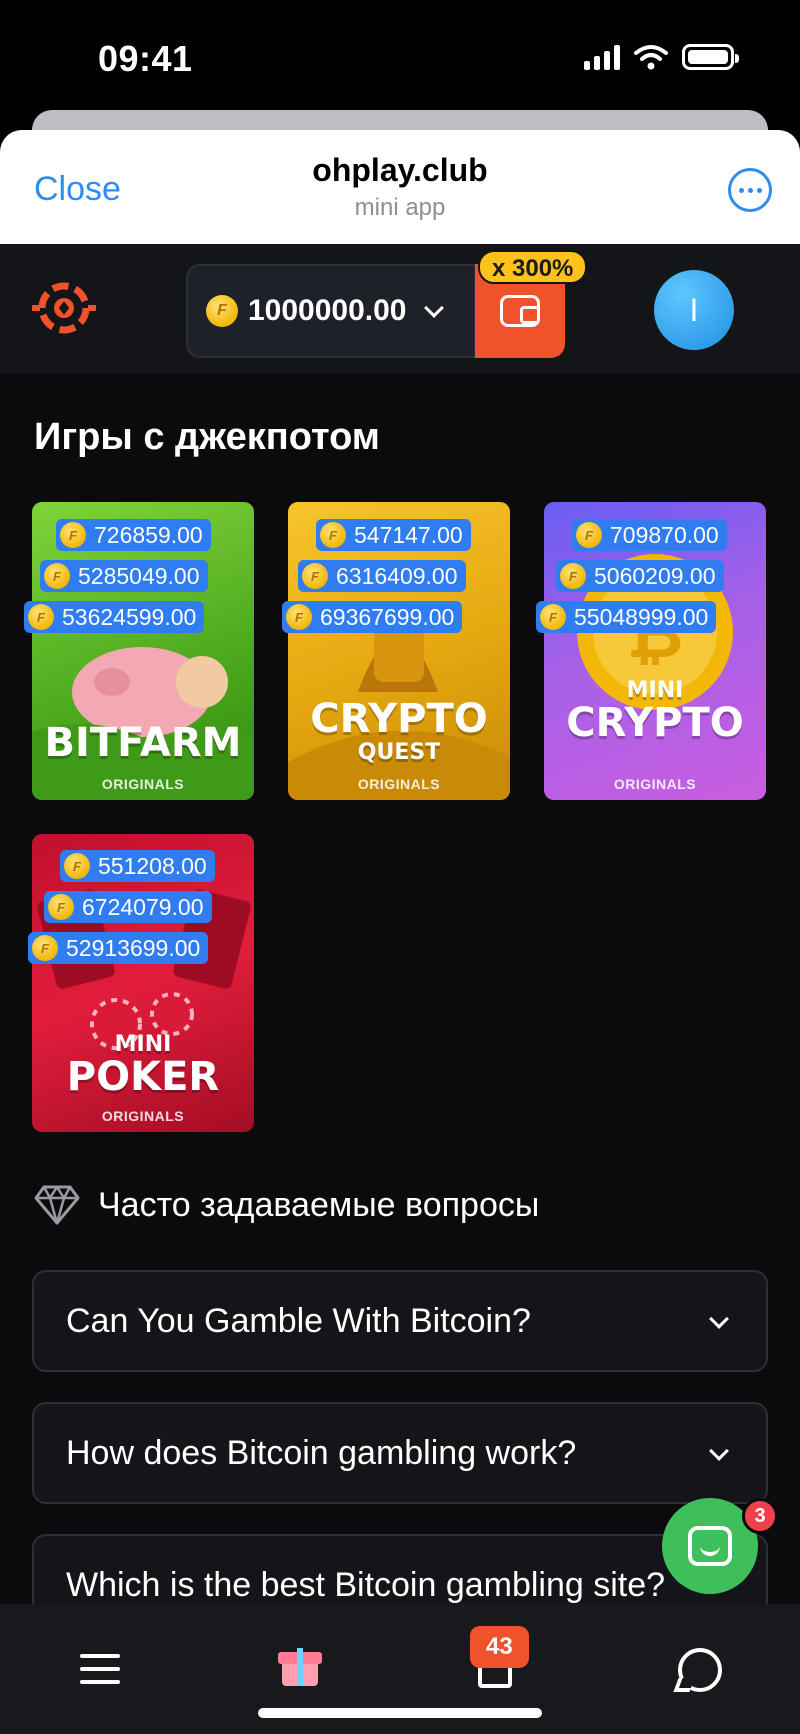 Image resolution: width=800 pixels, height=1734 pixels. Describe the element at coordinates (649, 535) in the screenshot. I see `jackpot-mini-pill: F 709870.00` at that location.